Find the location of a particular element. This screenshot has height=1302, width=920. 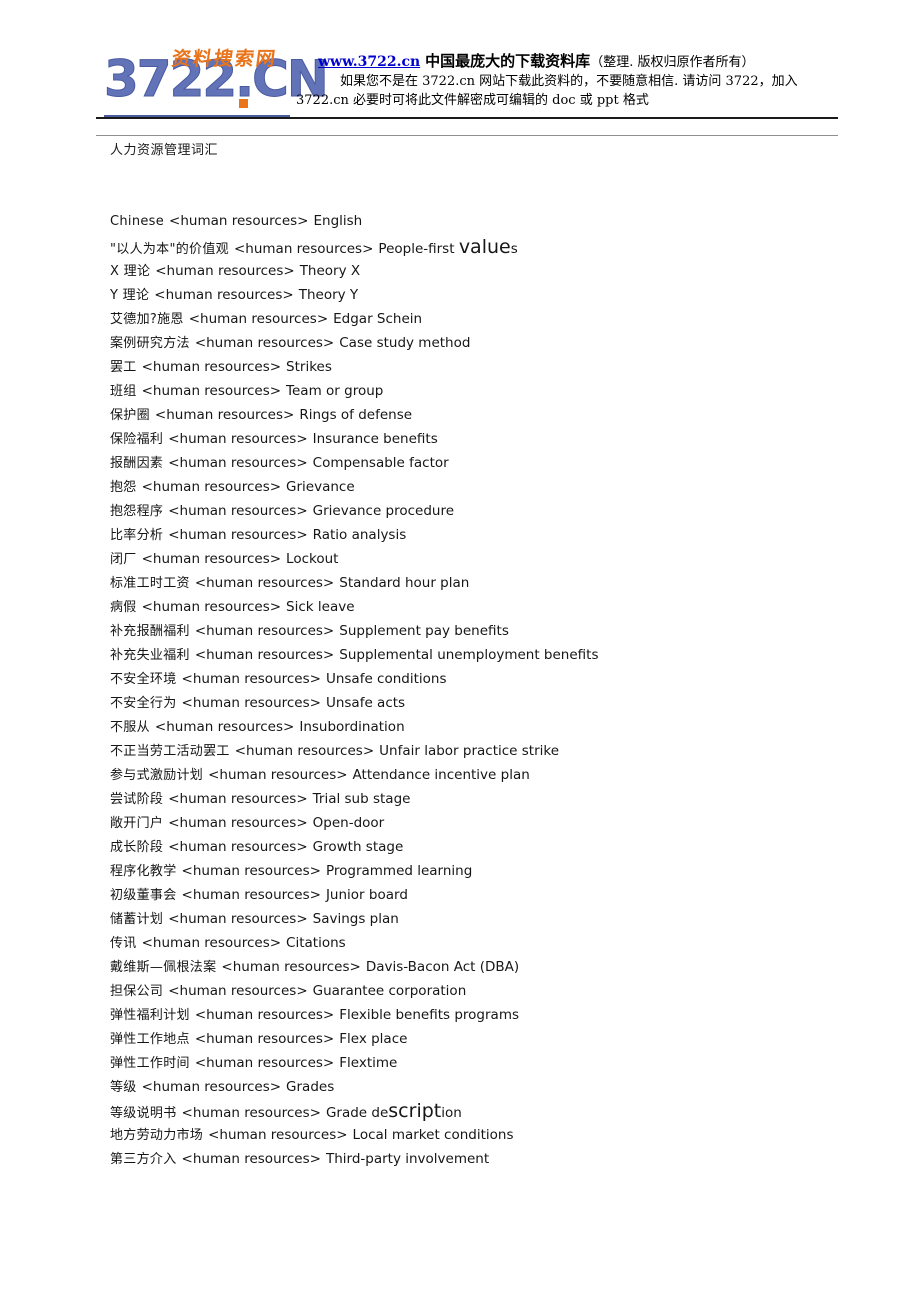

glossary-term-chinese: 班组 is located at coordinates (123, 391).